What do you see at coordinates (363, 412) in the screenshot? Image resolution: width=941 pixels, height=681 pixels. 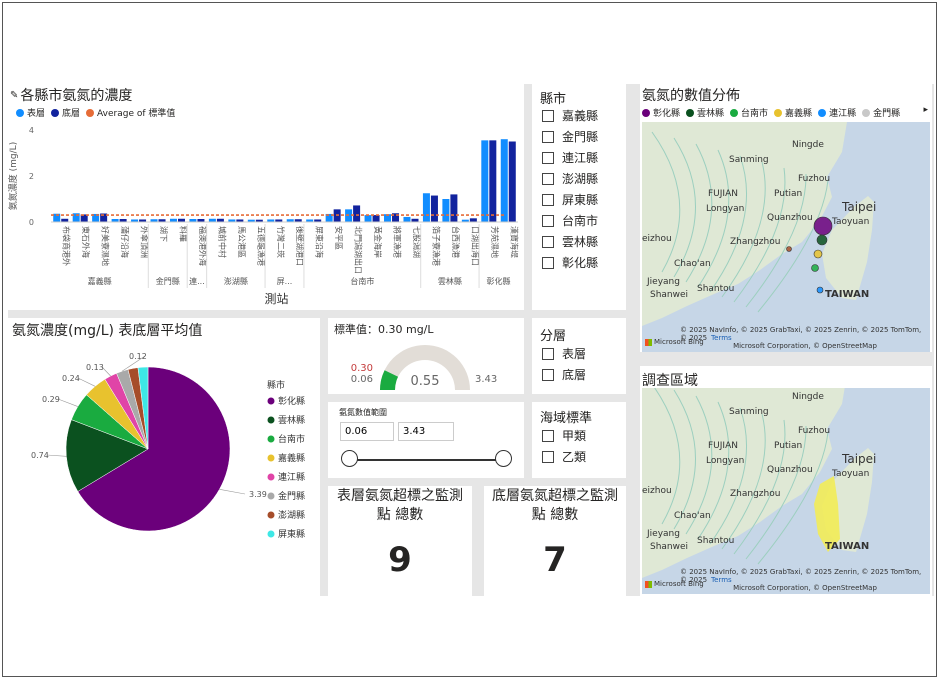 I see `range-slicer-title: 氨氮數值範圍` at bounding box center [363, 412].